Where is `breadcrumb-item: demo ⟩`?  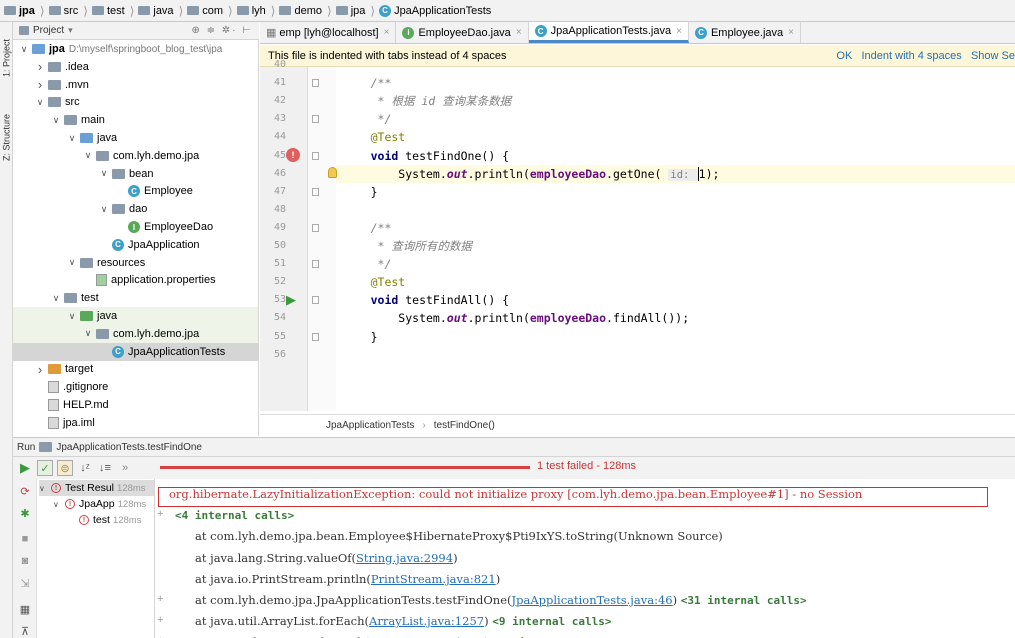 breadcrumb-item: demo ⟩ is located at coordinates (305, 11).